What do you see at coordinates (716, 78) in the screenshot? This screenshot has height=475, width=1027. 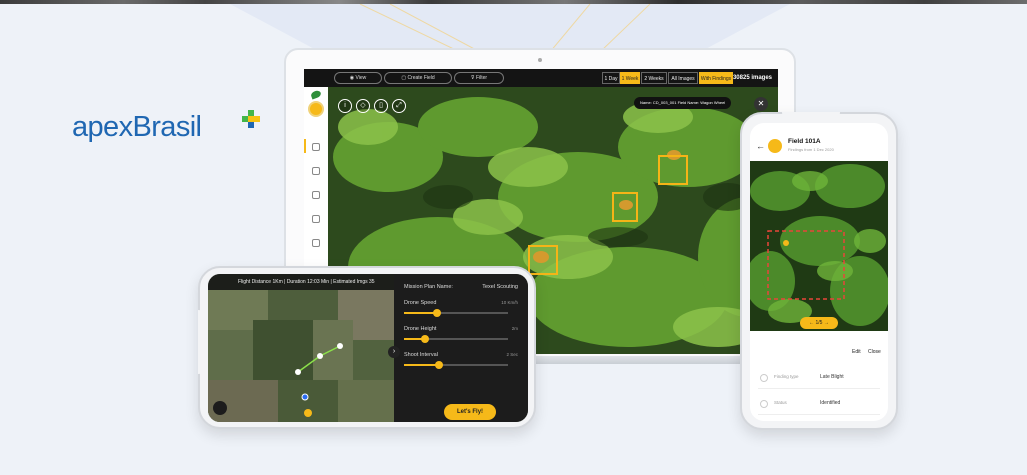 I see `range-with-findings: With Findings` at bounding box center [716, 78].